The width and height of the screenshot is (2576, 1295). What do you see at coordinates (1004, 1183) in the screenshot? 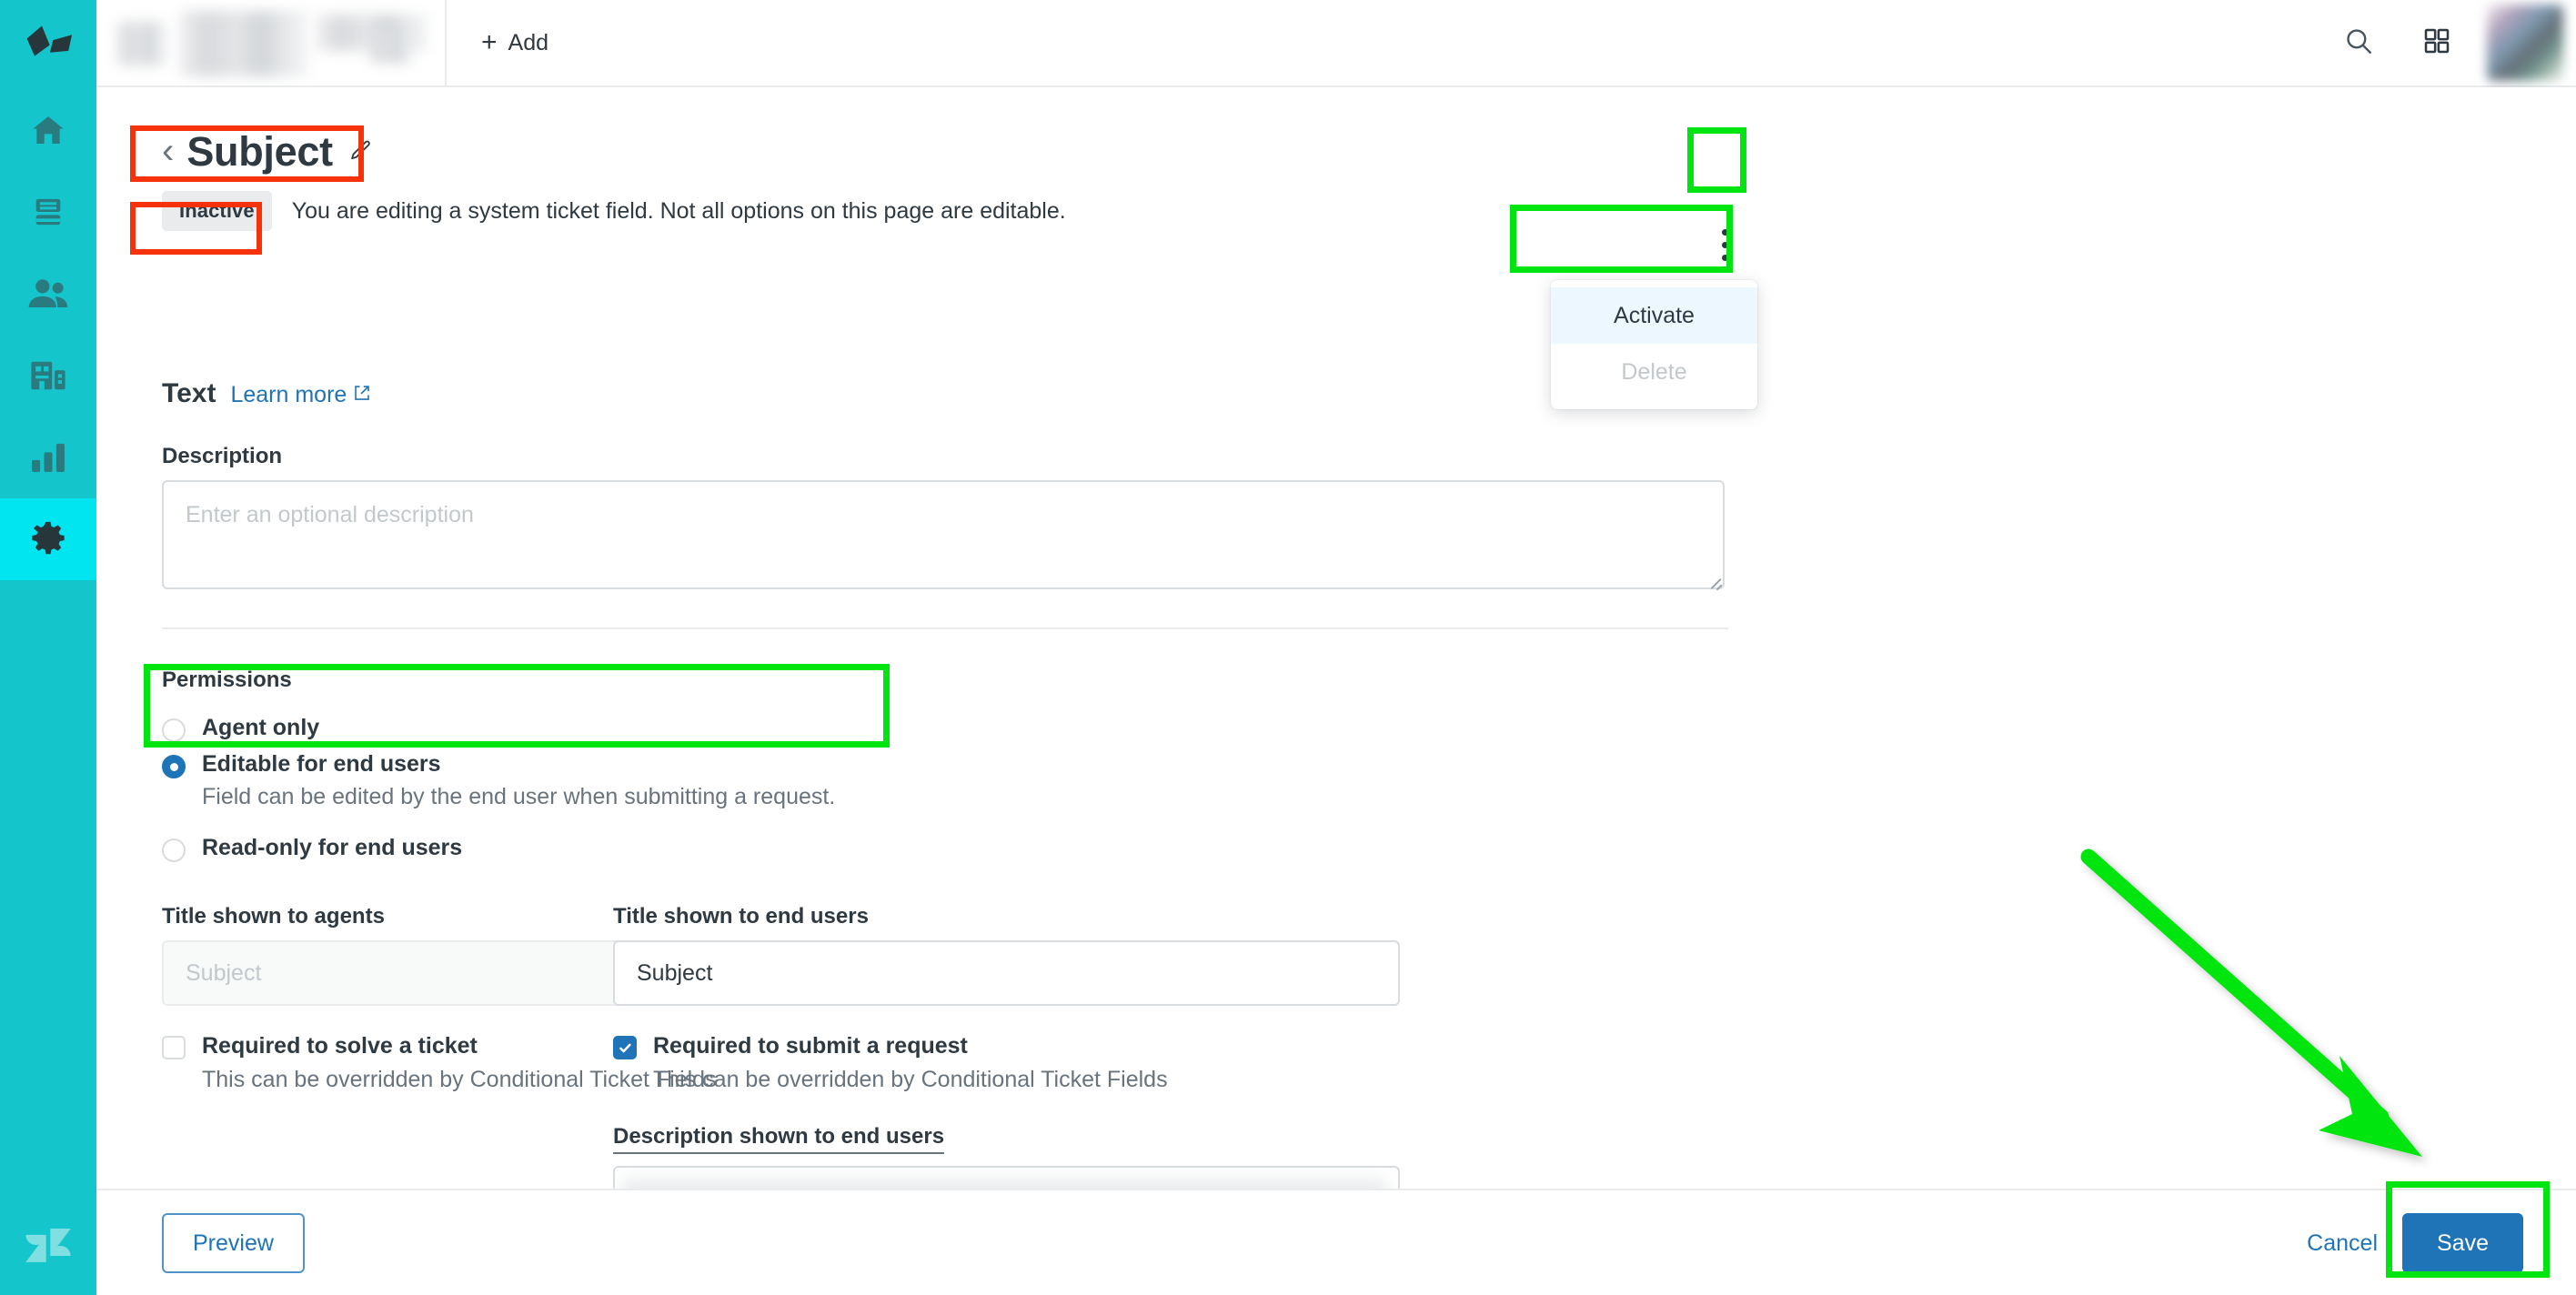
I see `enduser-description-blurred-content` at bounding box center [1004, 1183].